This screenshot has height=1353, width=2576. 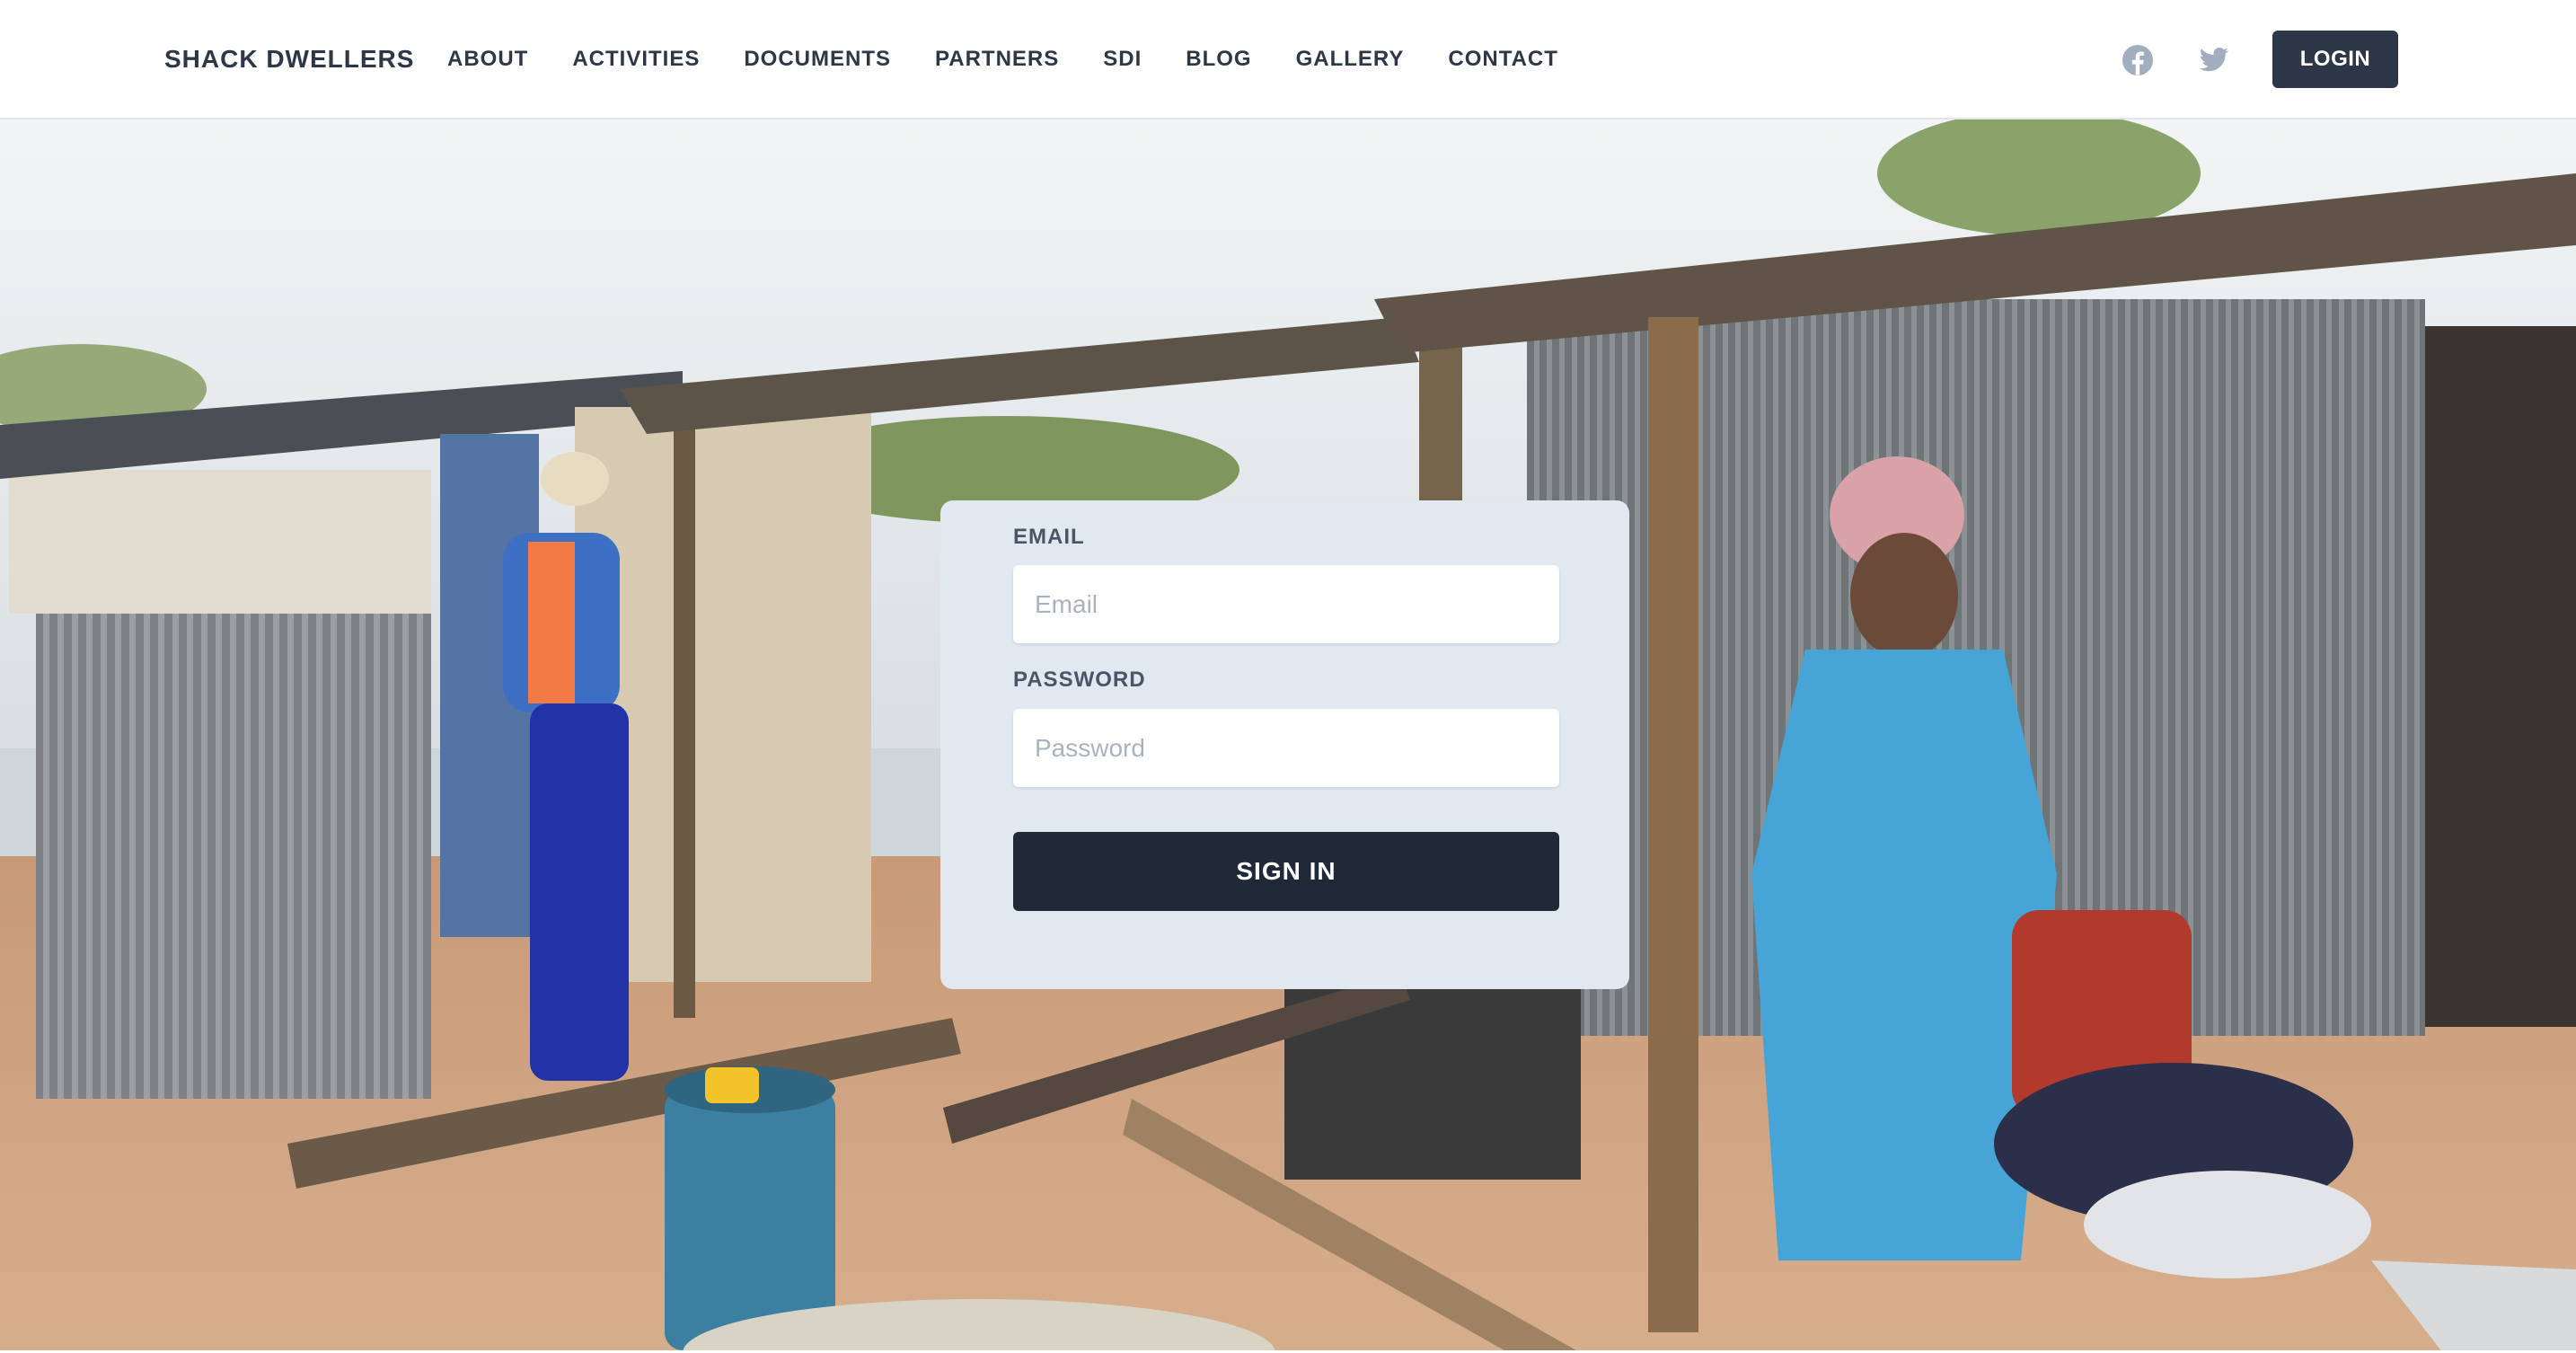 I want to click on password-input, so click(x=1286, y=748).